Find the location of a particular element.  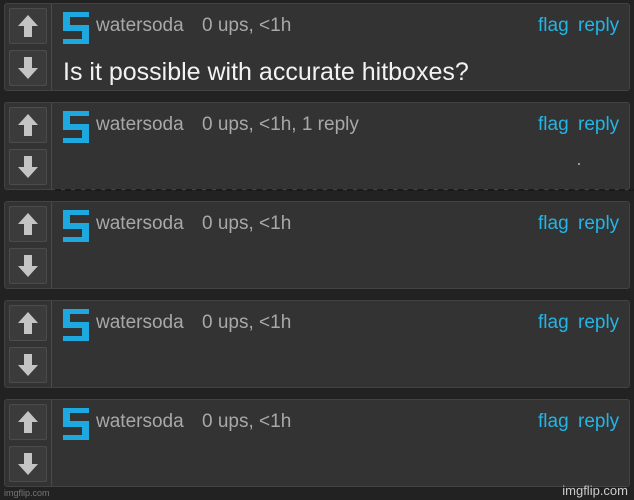

comment-text: Is it possible with accurate hitboxes? is located at coordinates (266, 72).